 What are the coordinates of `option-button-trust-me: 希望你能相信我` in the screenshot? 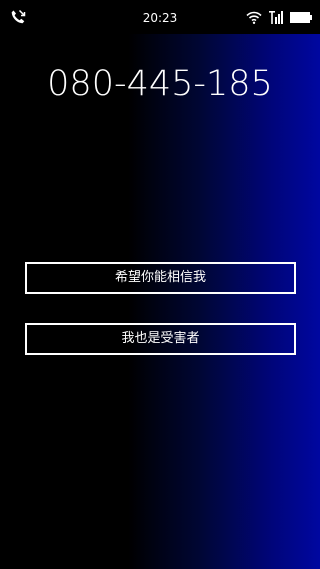 It's located at (160, 278).